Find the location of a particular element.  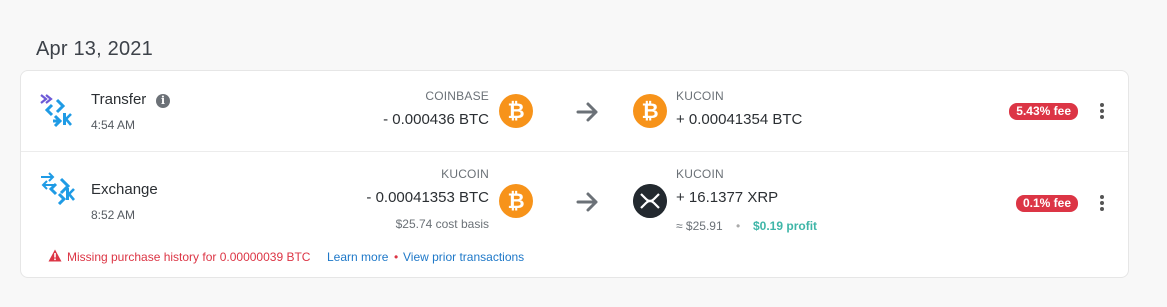

from-wallet-name: COINBASE is located at coordinates (457, 96).